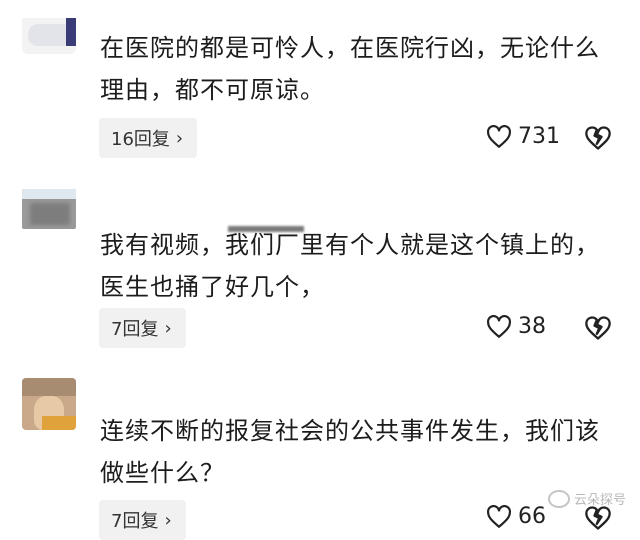 This screenshot has width=640, height=540. I want to click on like-count: 38, so click(532, 326).